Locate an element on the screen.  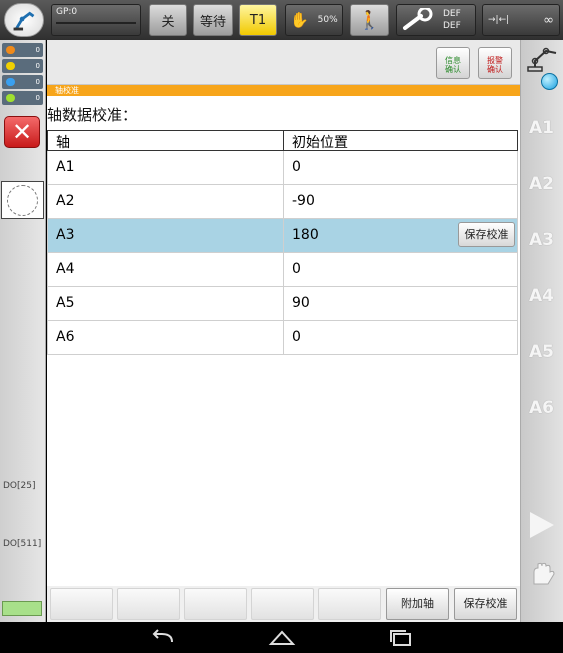
table-row-a2: A2 -90 is located at coordinates (282, 202).